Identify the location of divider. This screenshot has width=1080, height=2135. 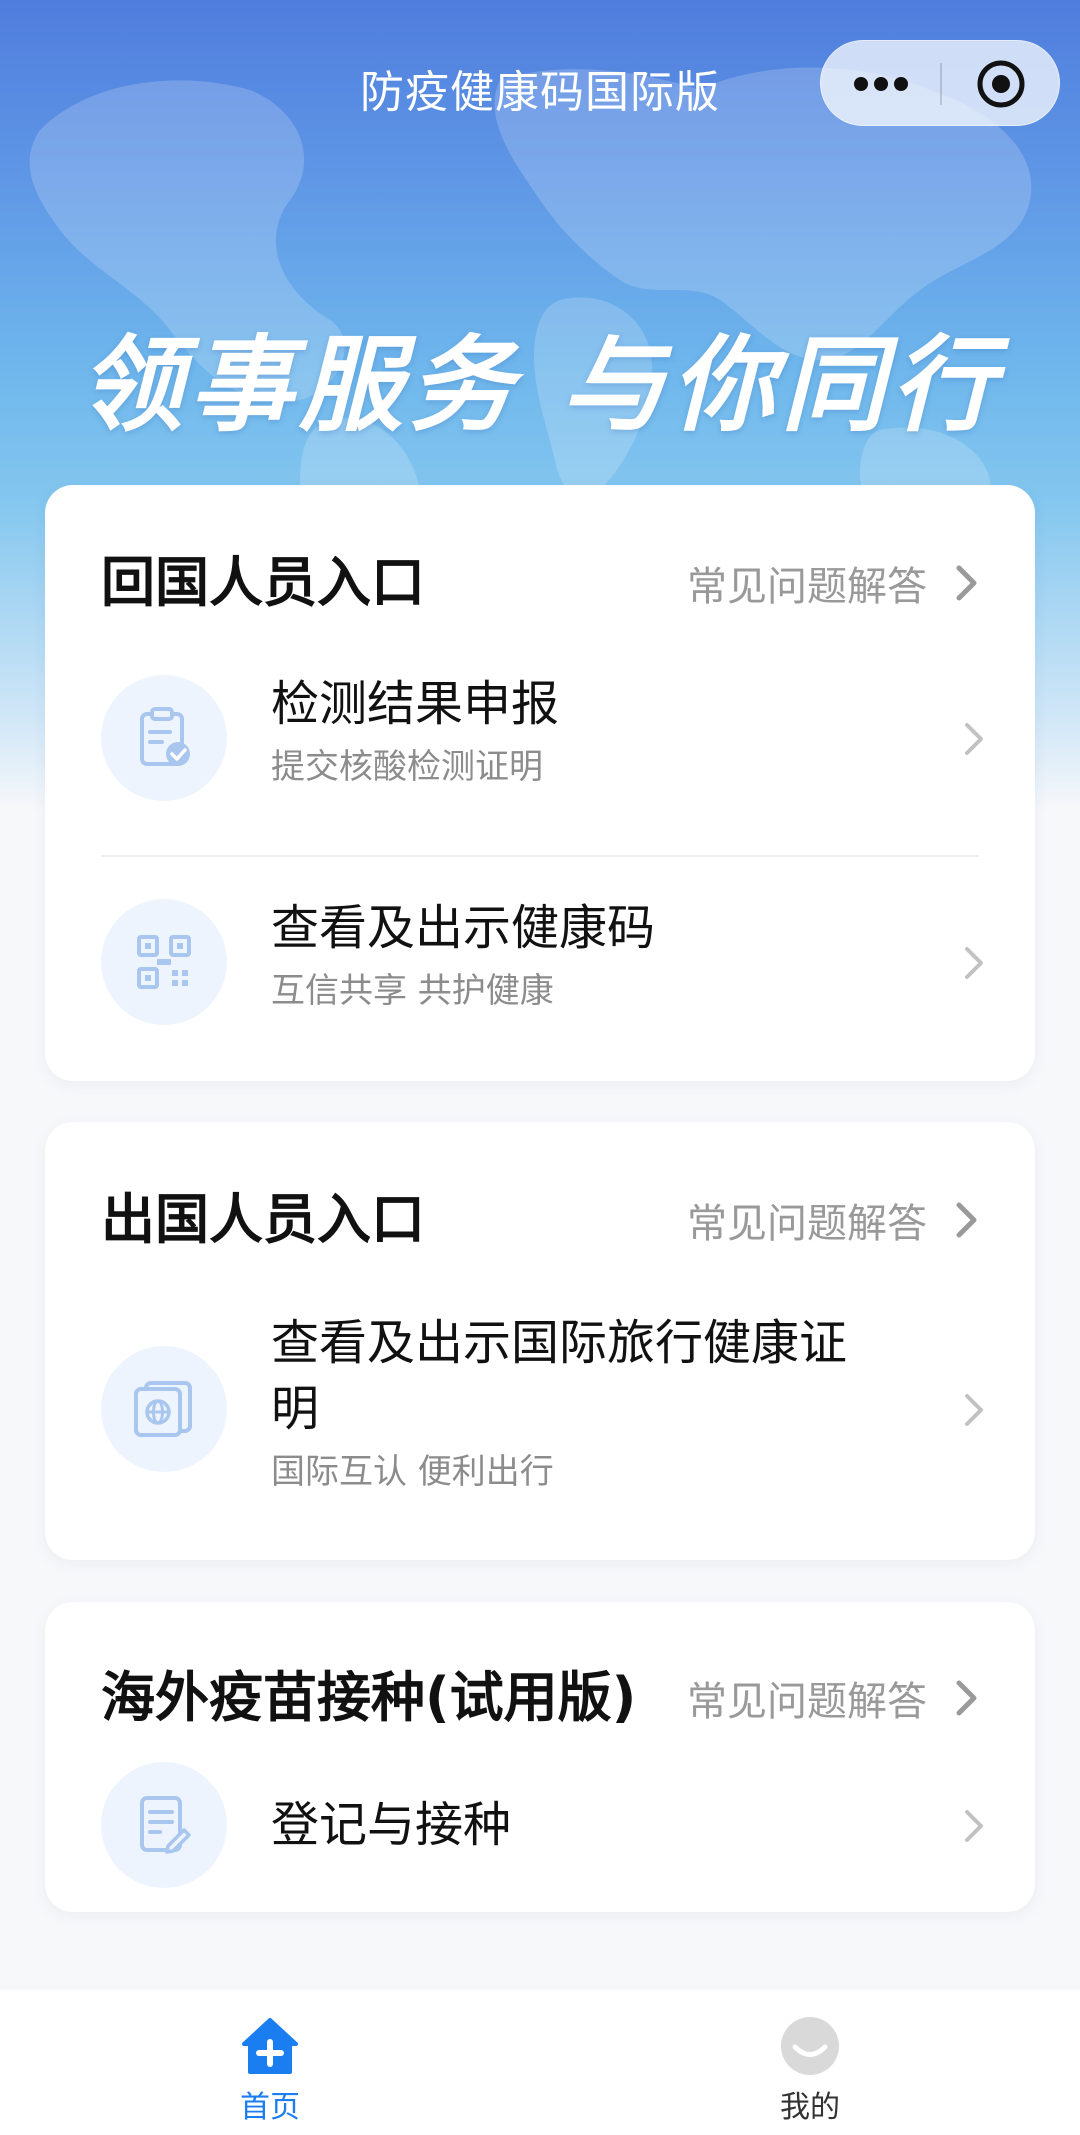
(540, 856).